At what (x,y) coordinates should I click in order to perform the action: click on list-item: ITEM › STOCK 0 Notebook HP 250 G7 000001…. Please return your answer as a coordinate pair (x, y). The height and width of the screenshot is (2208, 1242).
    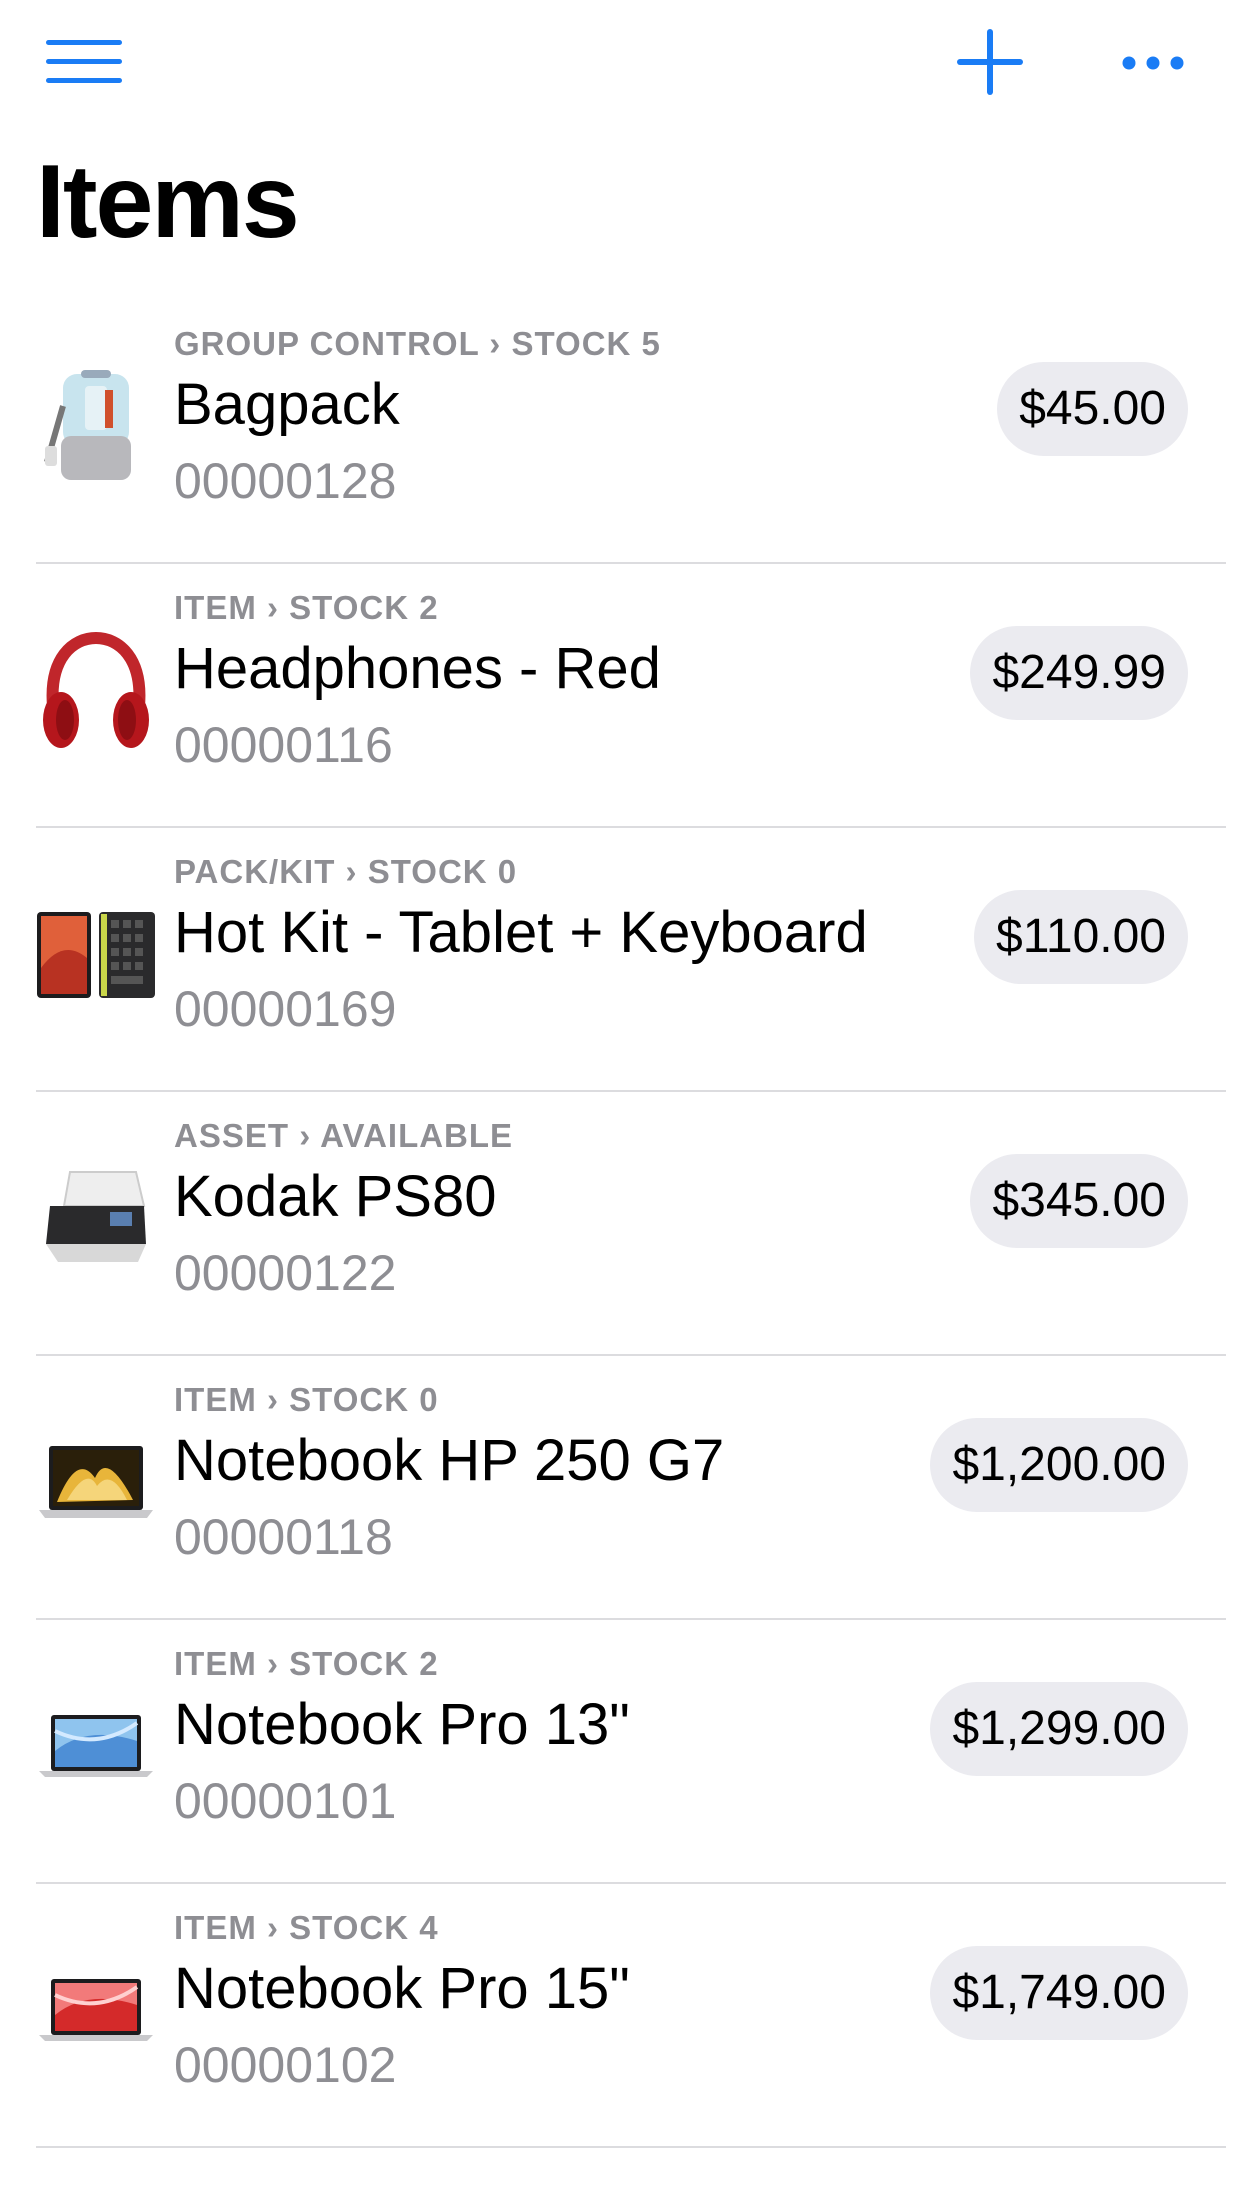
    Looking at the image, I should click on (621, 1488).